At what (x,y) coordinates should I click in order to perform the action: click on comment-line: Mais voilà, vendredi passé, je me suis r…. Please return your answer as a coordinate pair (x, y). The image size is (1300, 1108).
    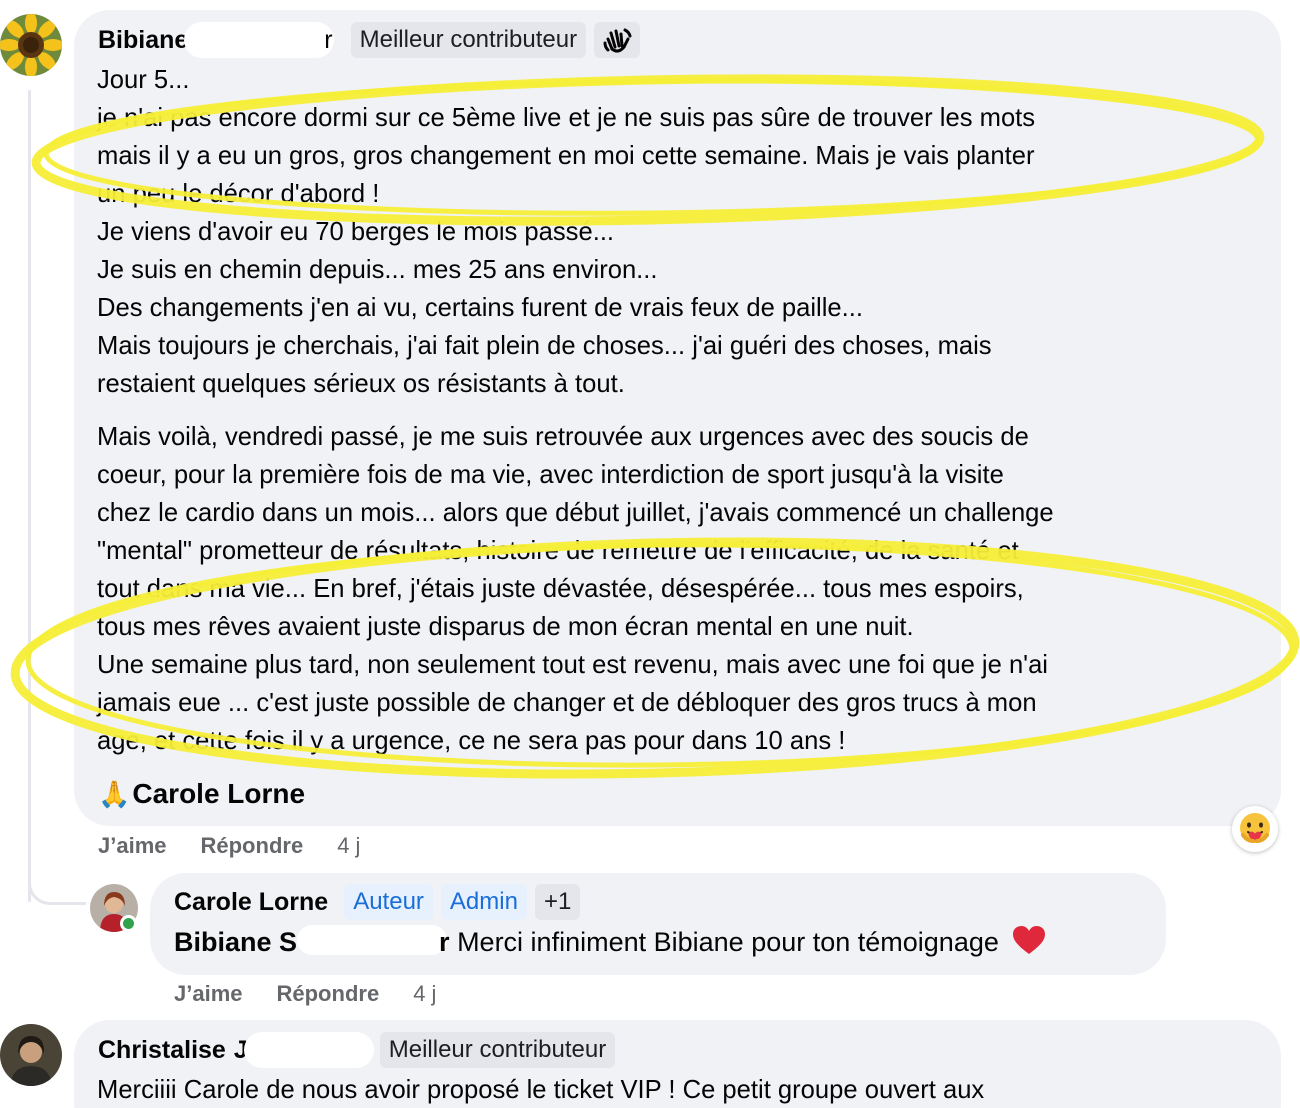
    Looking at the image, I should click on (563, 437).